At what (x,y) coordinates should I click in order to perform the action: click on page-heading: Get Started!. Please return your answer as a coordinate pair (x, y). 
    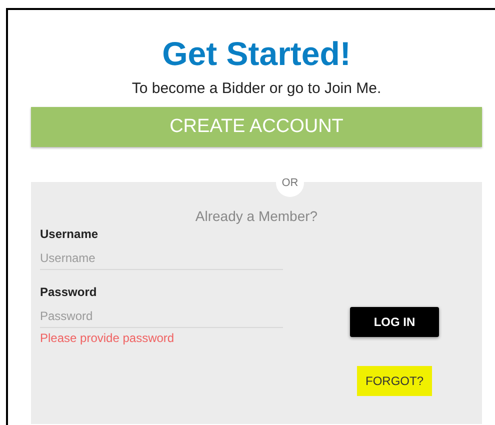
    Looking at the image, I should click on (256, 54).